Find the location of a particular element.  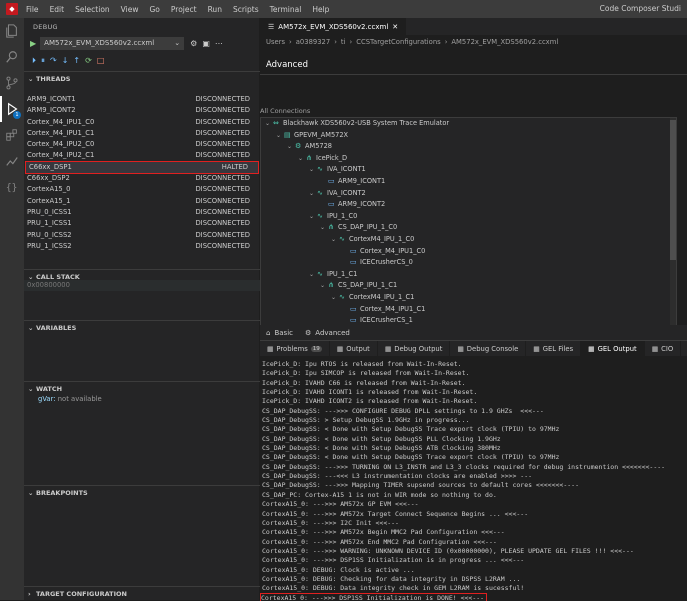

thread-row: PRU_1_ICSS1 DISCONNECTED is located at coordinates (142, 223).